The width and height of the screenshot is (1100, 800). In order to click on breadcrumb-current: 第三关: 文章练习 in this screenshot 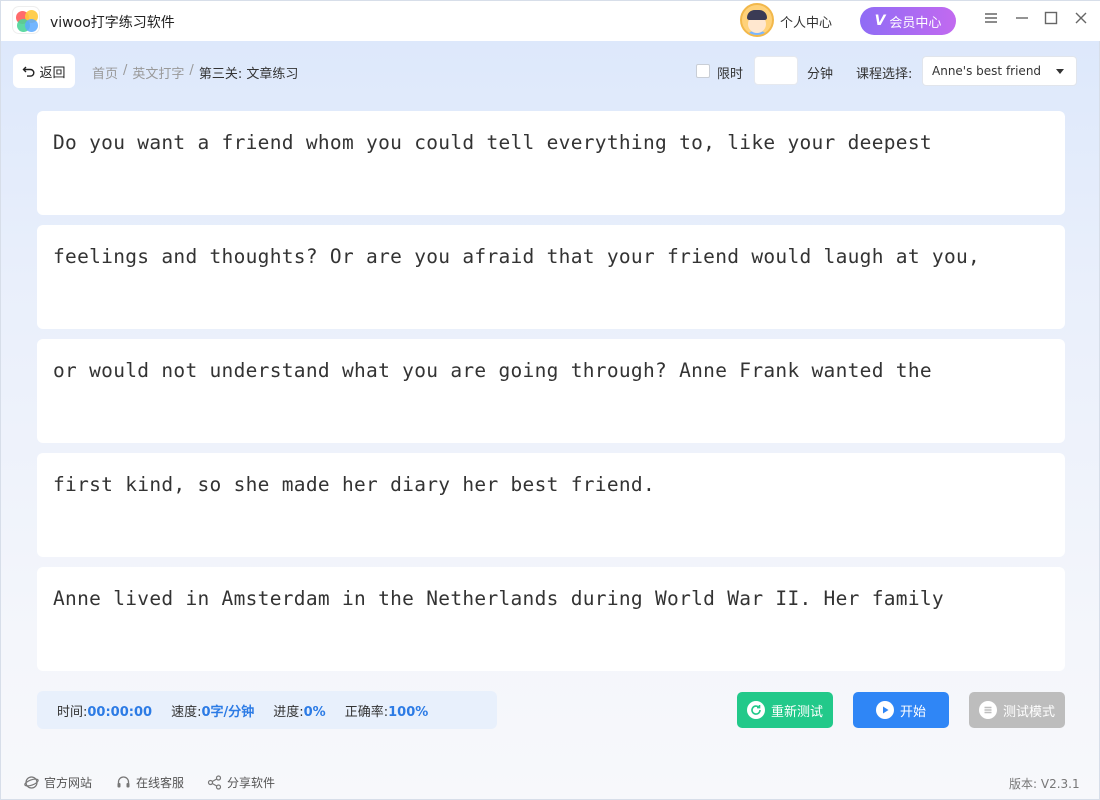, I will do `click(248, 74)`.